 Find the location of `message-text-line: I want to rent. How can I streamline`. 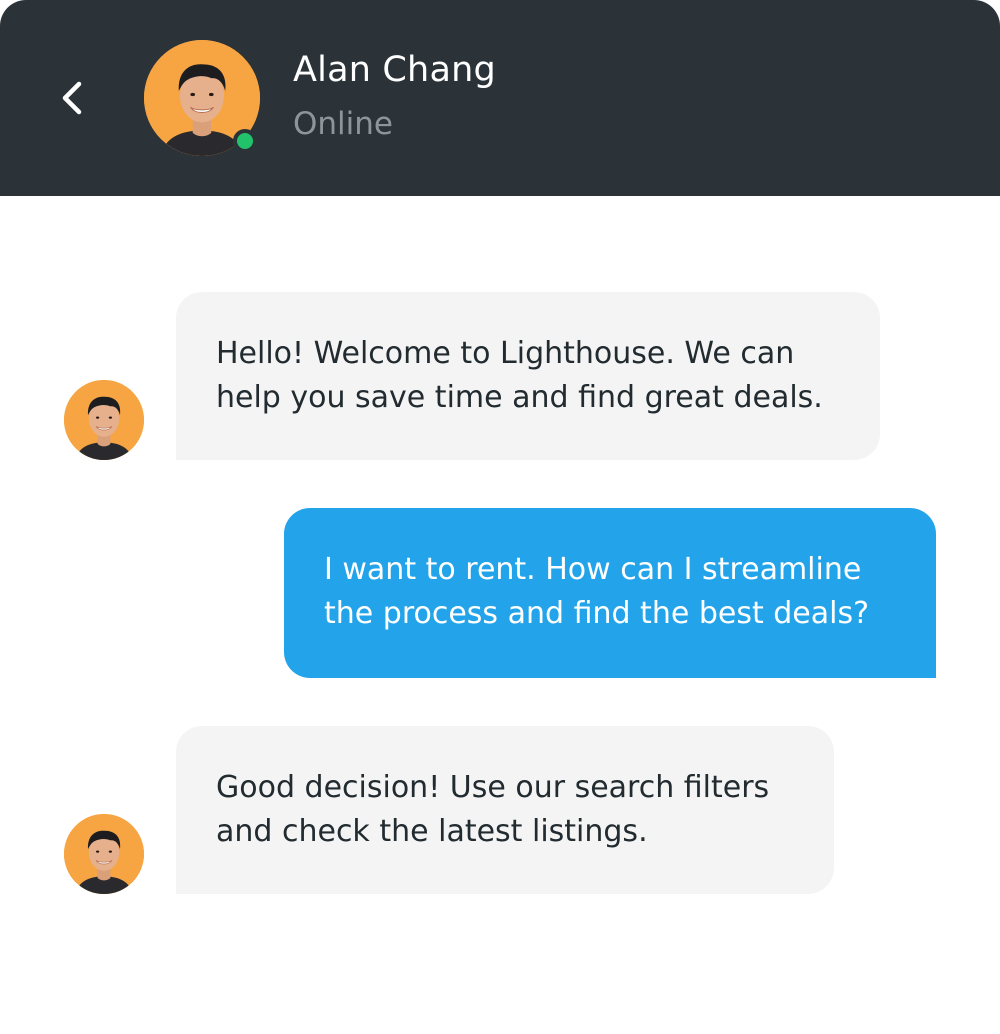

message-text-line: I want to rent. How can I streamline is located at coordinates (593, 569).